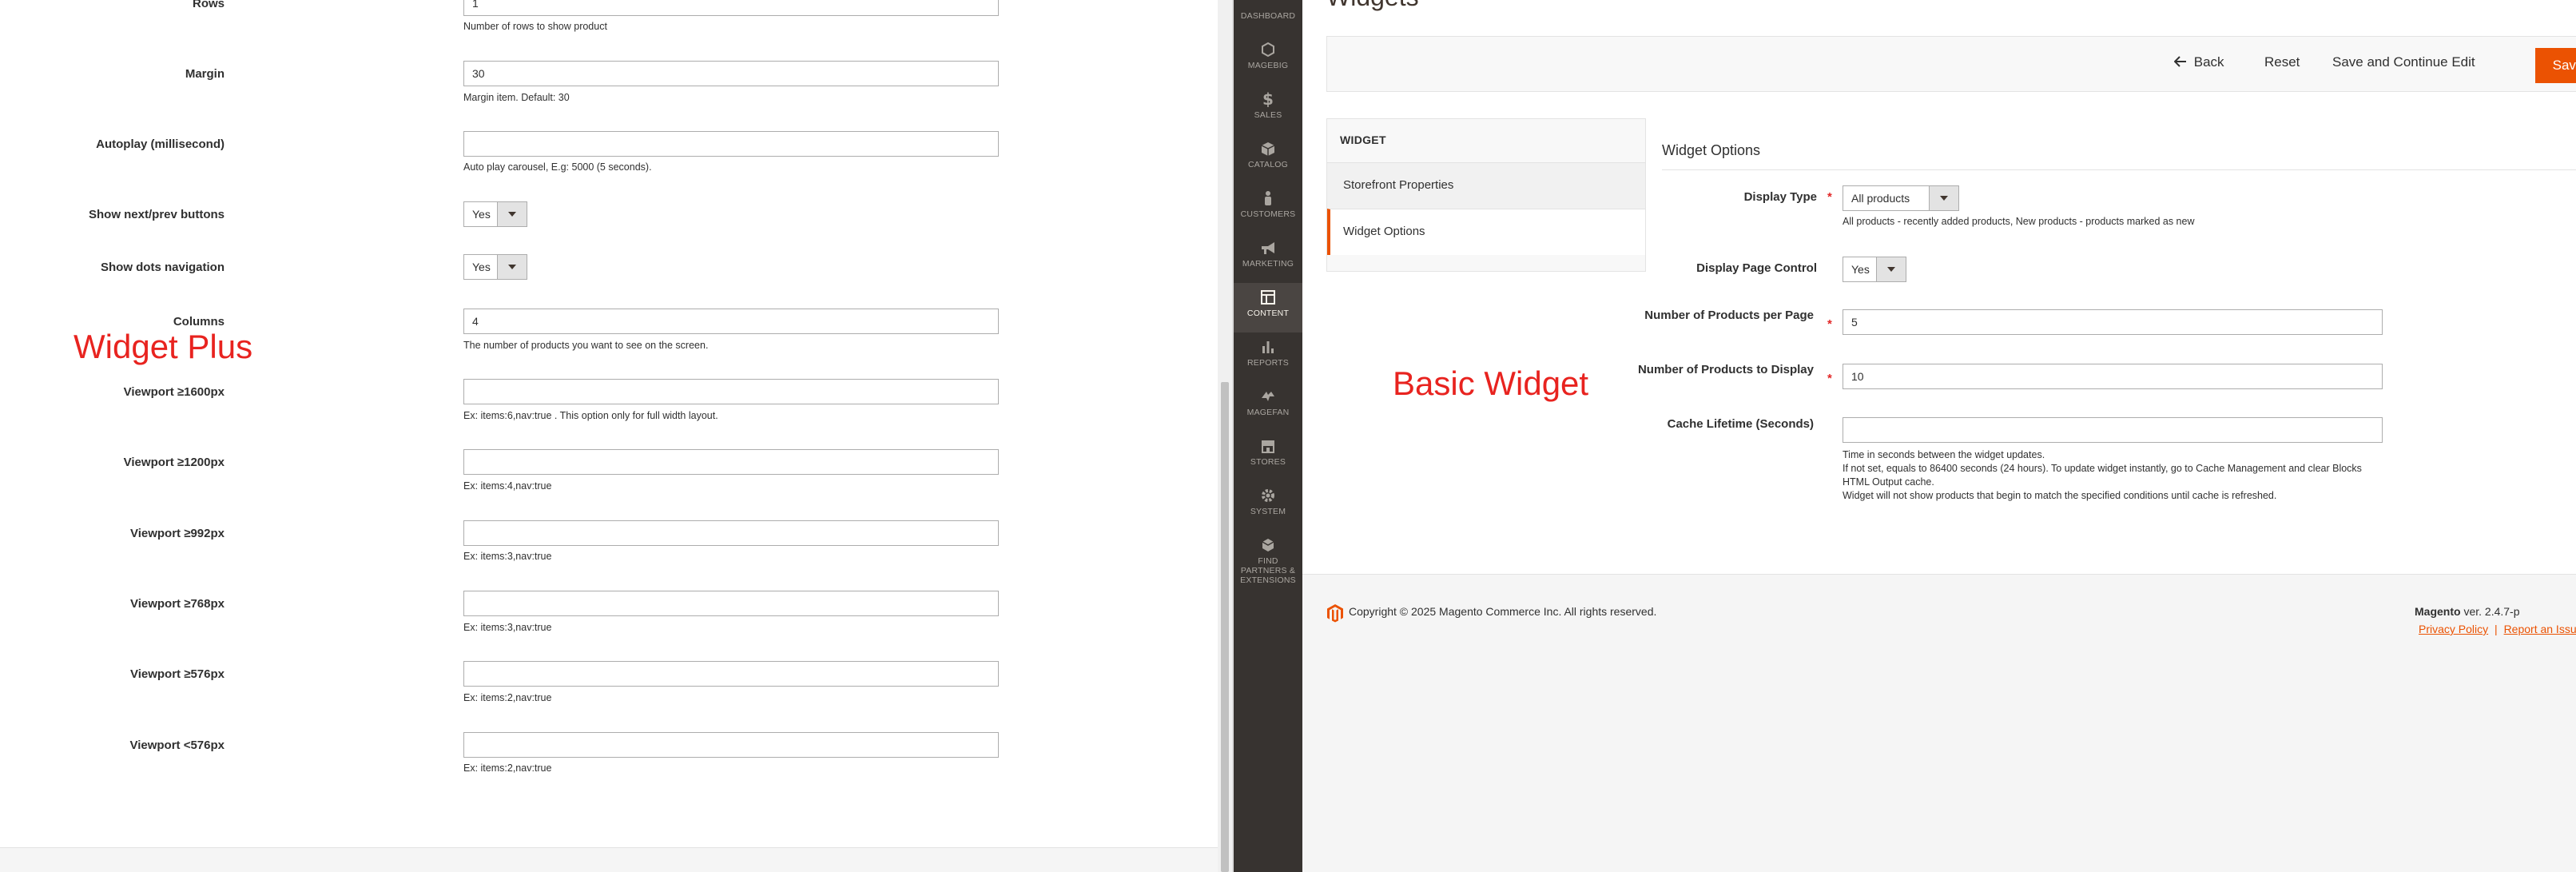  What do you see at coordinates (2179, 61) in the screenshot?
I see `arrow-left-icon` at bounding box center [2179, 61].